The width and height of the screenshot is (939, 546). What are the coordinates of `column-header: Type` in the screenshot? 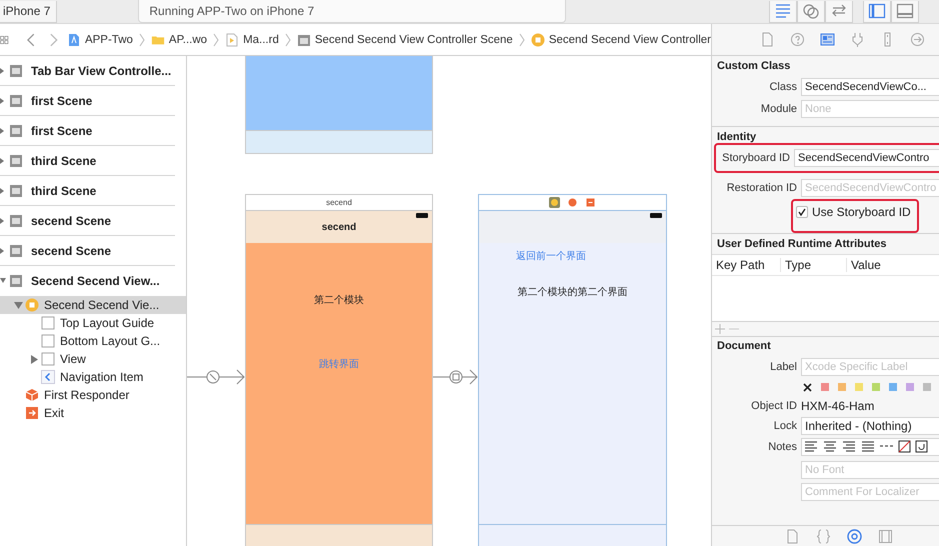 It's located at (814, 265).